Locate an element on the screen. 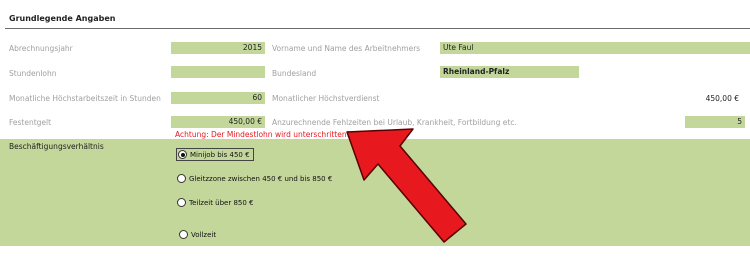 The height and width of the screenshot is (263, 750). option-vollzeit: Vollzeit is located at coordinates (197, 234).